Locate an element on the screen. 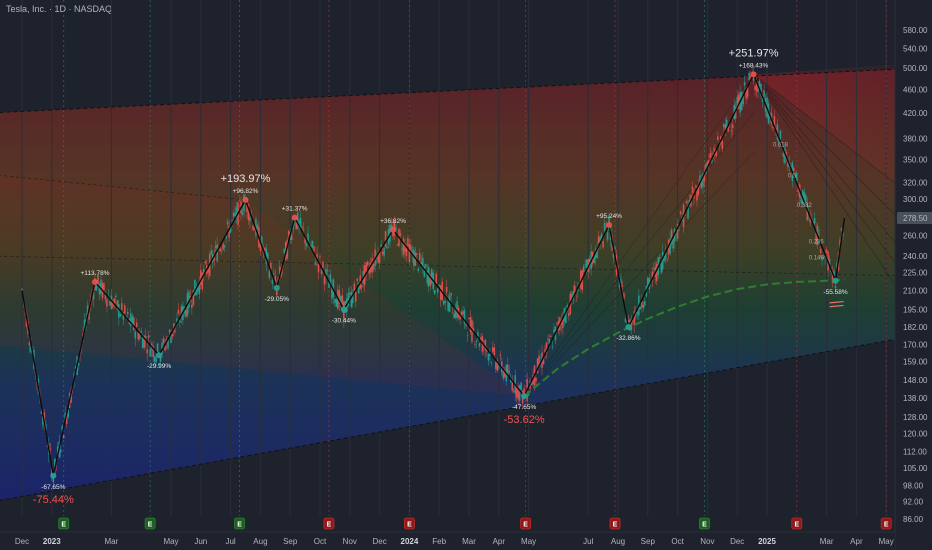 This screenshot has height=550, width=932. price-tick: 98.00 is located at coordinates (913, 486).